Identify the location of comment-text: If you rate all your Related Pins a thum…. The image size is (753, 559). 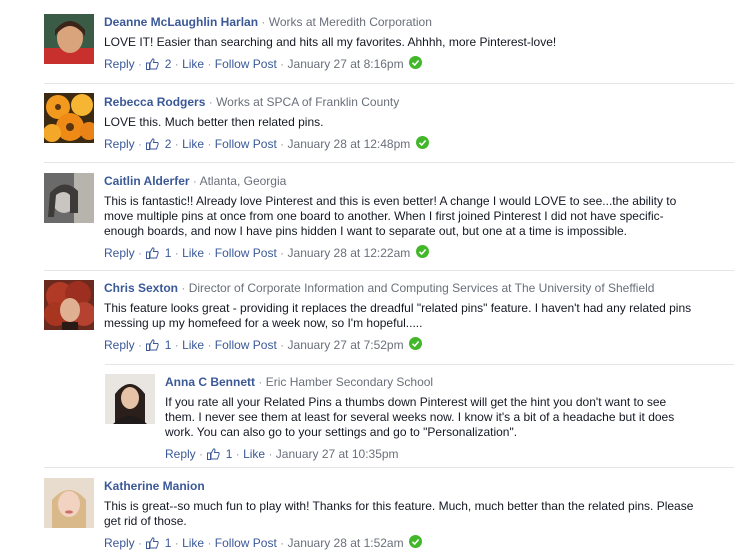
(420, 417).